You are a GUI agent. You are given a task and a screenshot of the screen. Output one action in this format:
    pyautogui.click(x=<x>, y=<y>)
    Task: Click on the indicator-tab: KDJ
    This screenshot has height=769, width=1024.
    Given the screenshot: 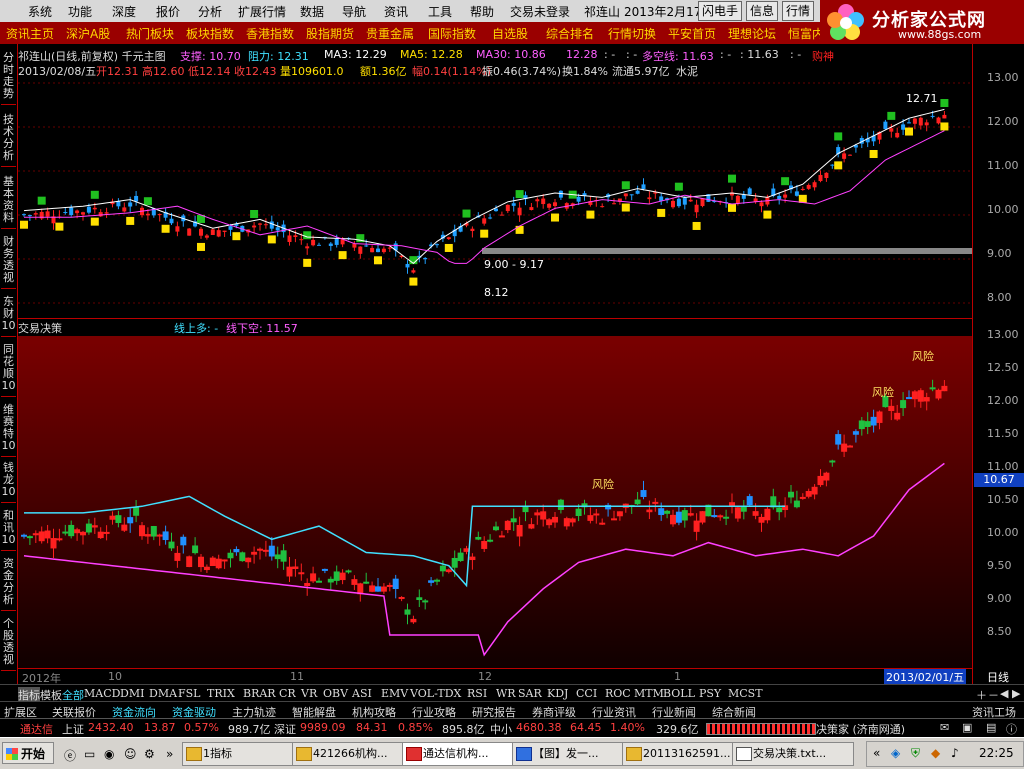 What is the action you would take?
    pyautogui.click(x=557, y=693)
    